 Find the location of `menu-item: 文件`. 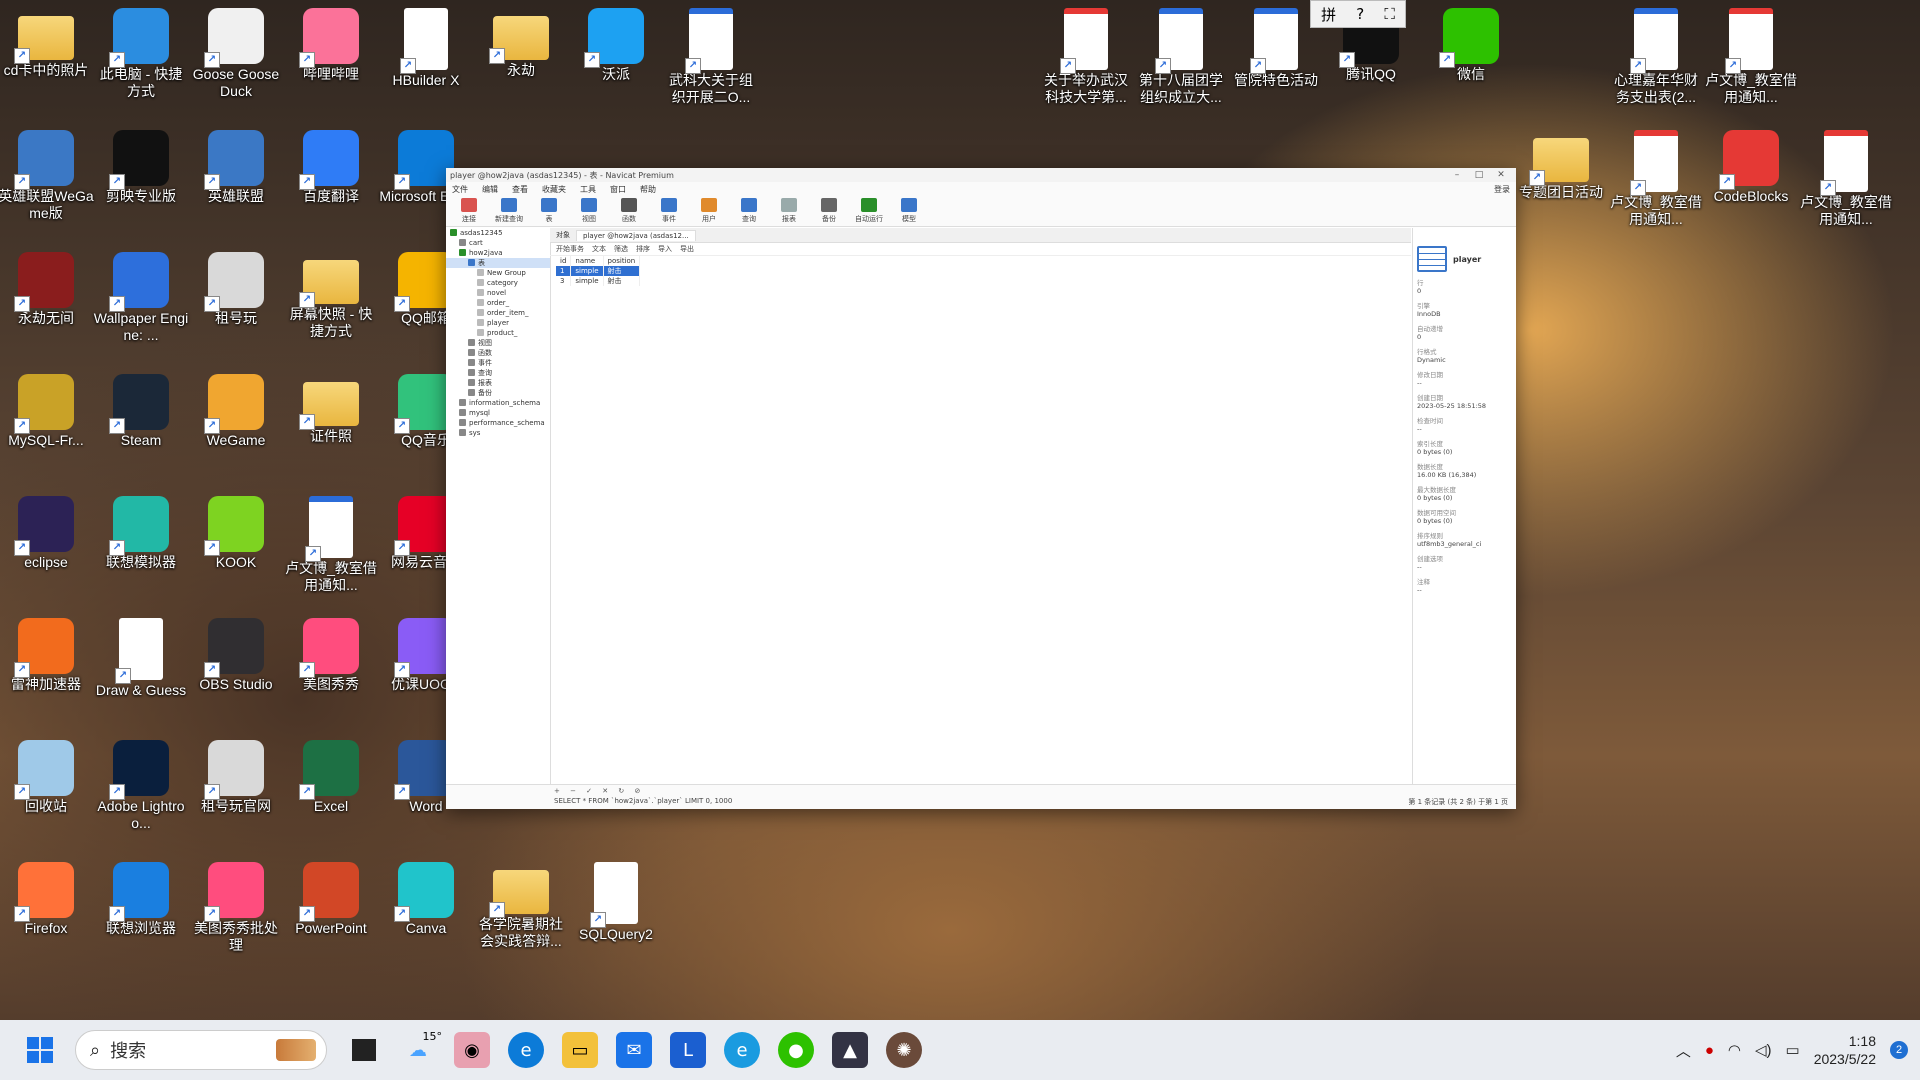

menu-item: 文件 is located at coordinates (460, 189).